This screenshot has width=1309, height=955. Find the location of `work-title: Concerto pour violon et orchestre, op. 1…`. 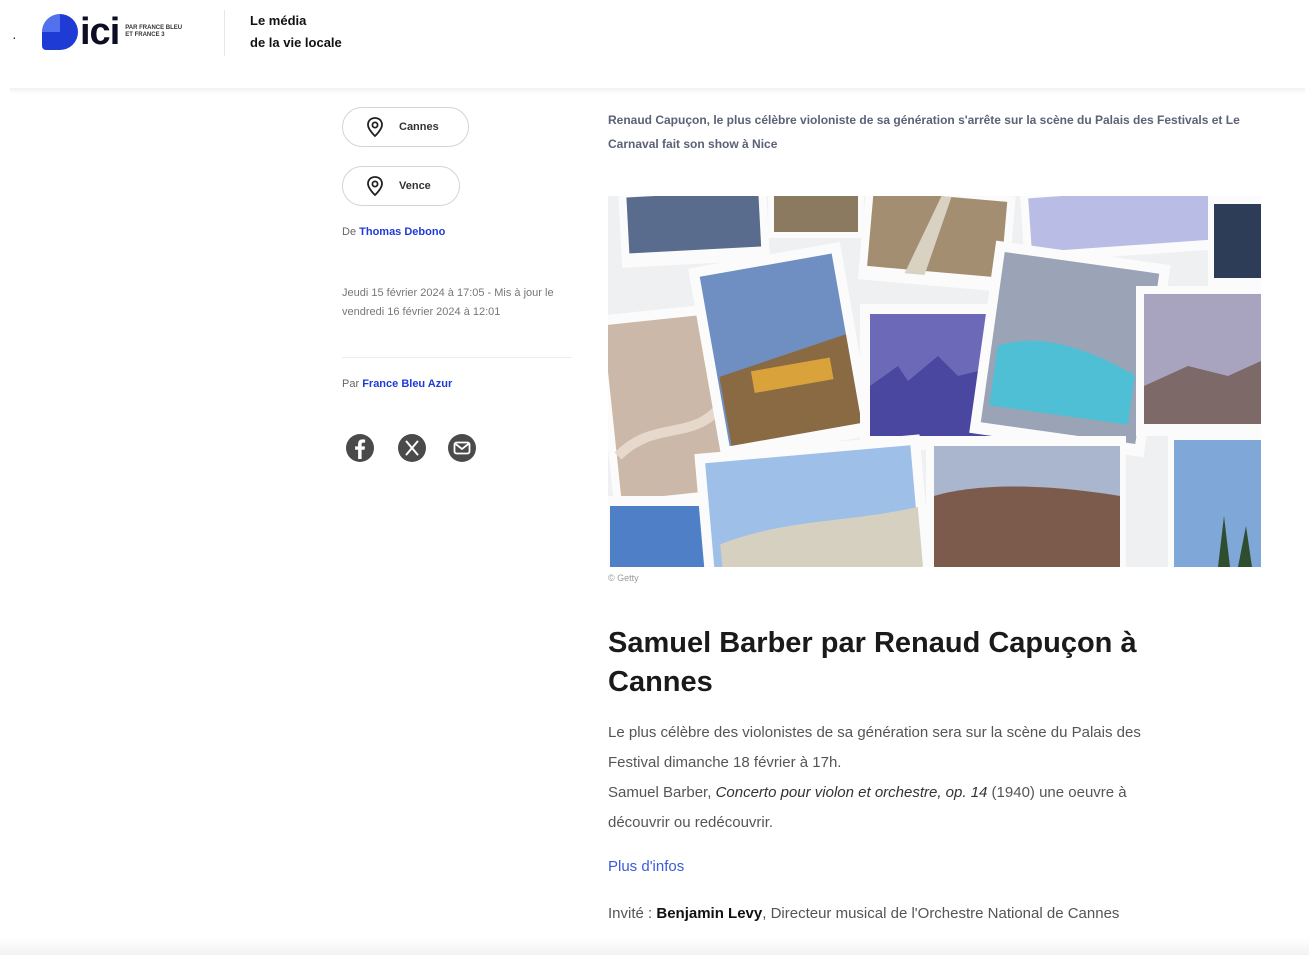

work-title: Concerto pour violon et orchestre, op. 1… is located at coordinates (851, 792).